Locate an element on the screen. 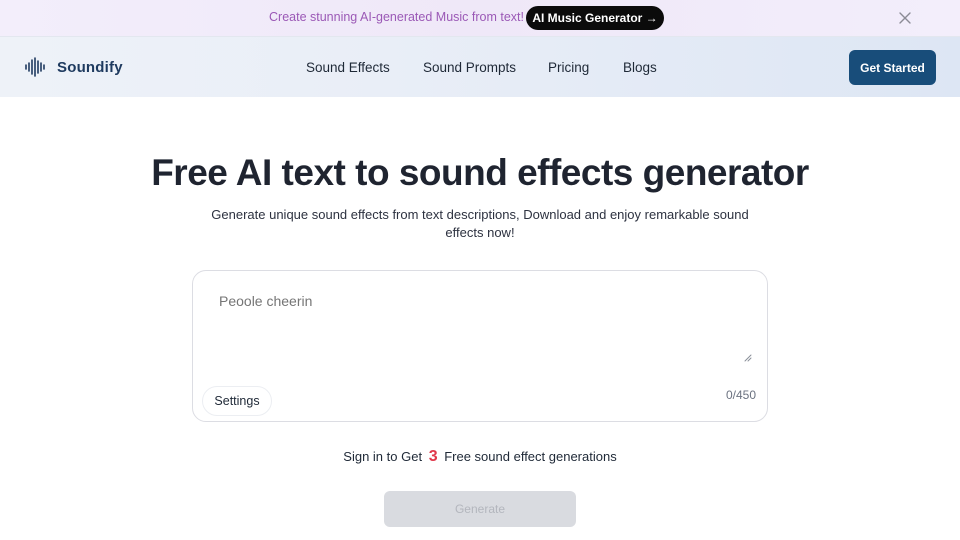 This screenshot has width=960, height=540. free-generation-count: 3 is located at coordinates (433, 456).